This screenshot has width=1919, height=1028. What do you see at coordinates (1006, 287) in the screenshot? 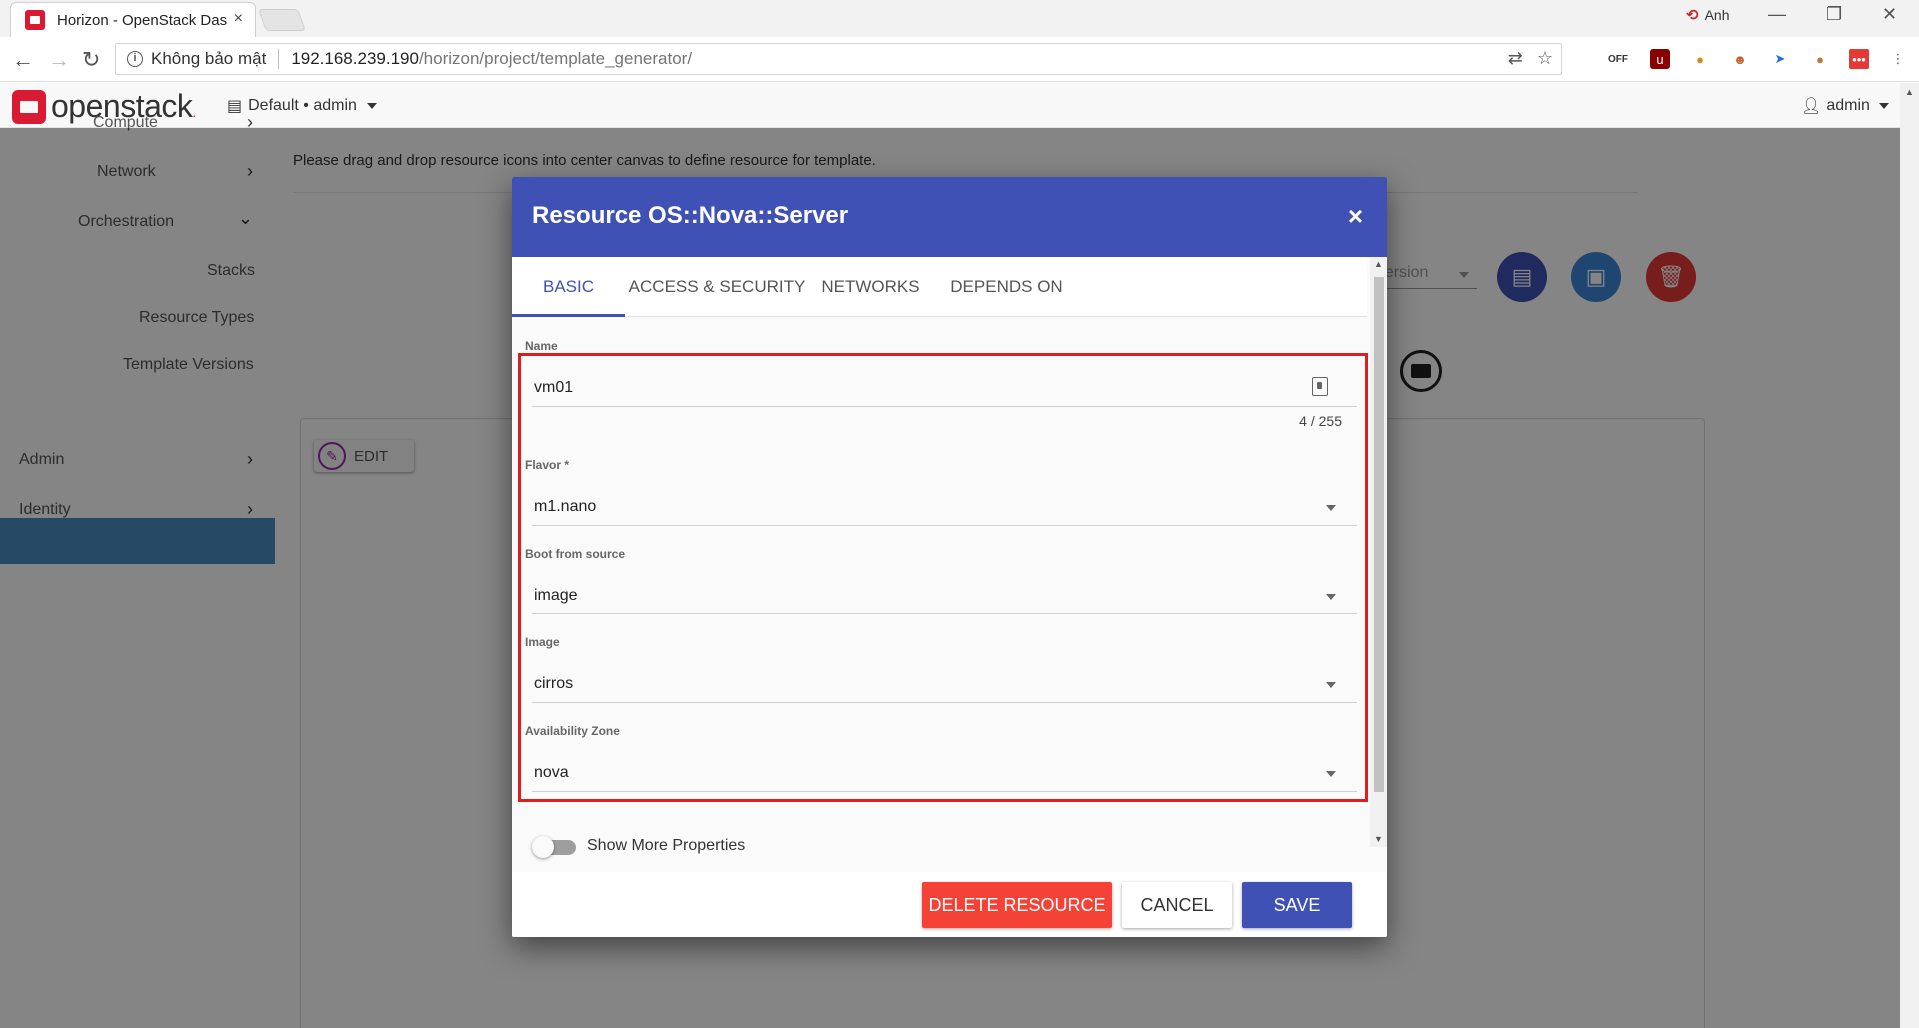
I see `tab-depends-on: DEPENDS ON` at bounding box center [1006, 287].